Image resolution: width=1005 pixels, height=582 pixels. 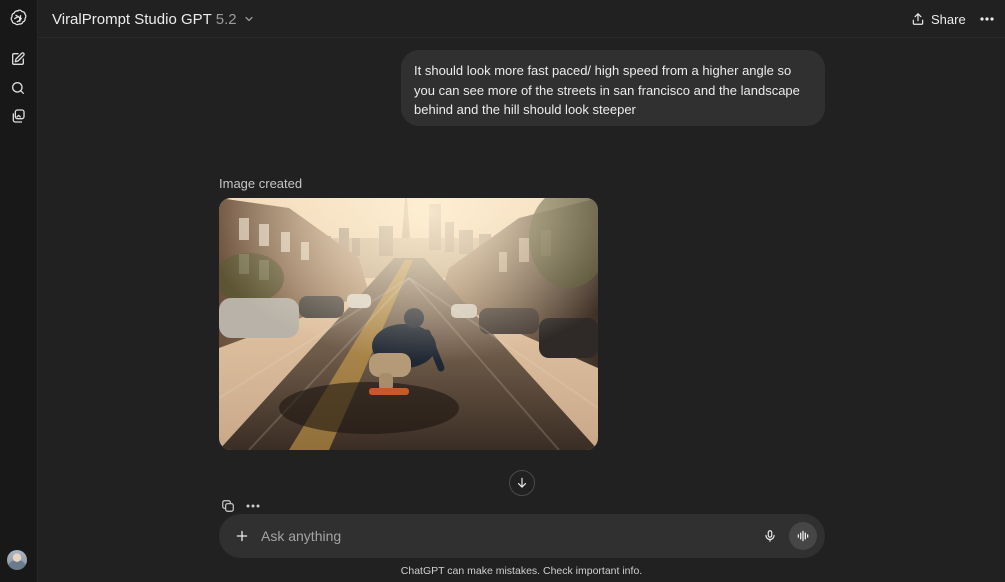 What do you see at coordinates (948, 19) in the screenshot?
I see `share-label: Share` at bounding box center [948, 19].